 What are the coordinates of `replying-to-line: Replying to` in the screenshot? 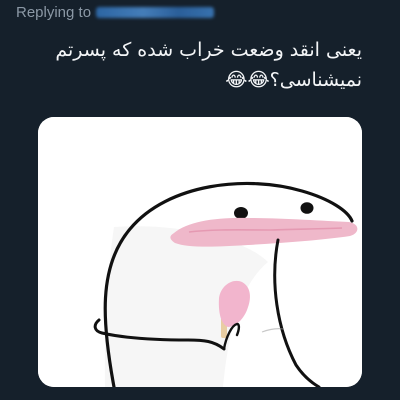 It's located at (115, 12).